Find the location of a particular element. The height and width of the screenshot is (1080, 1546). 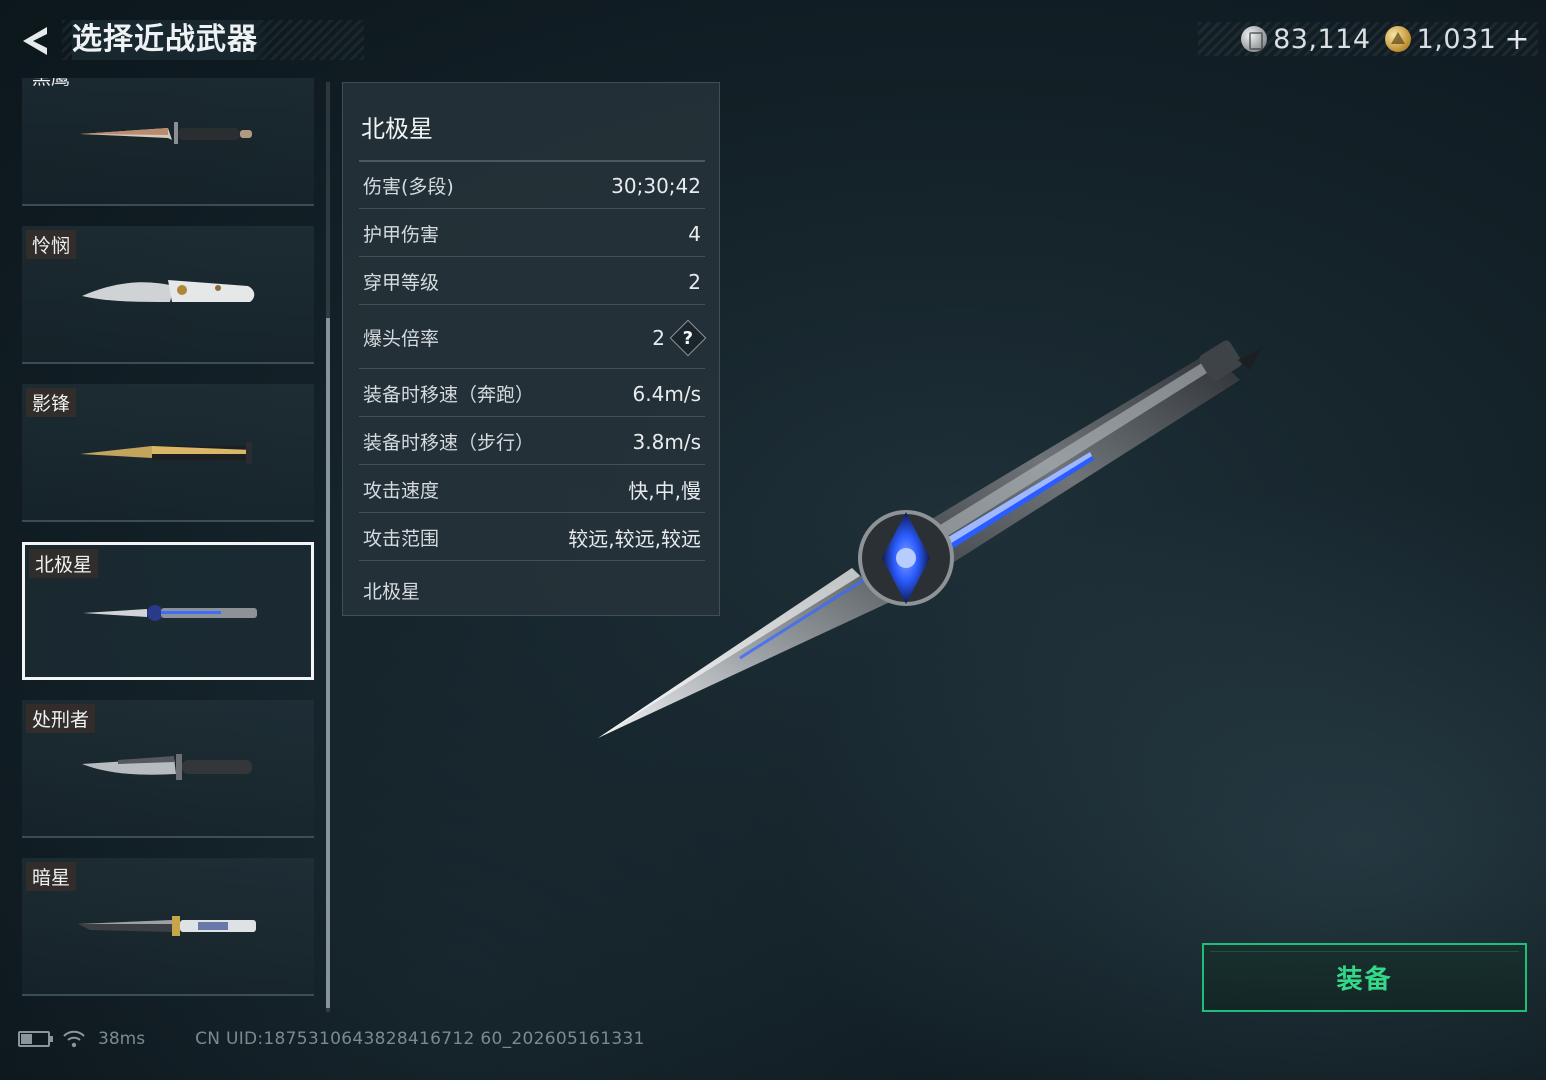

stat-label: 穿甲等级 is located at coordinates (401, 283).